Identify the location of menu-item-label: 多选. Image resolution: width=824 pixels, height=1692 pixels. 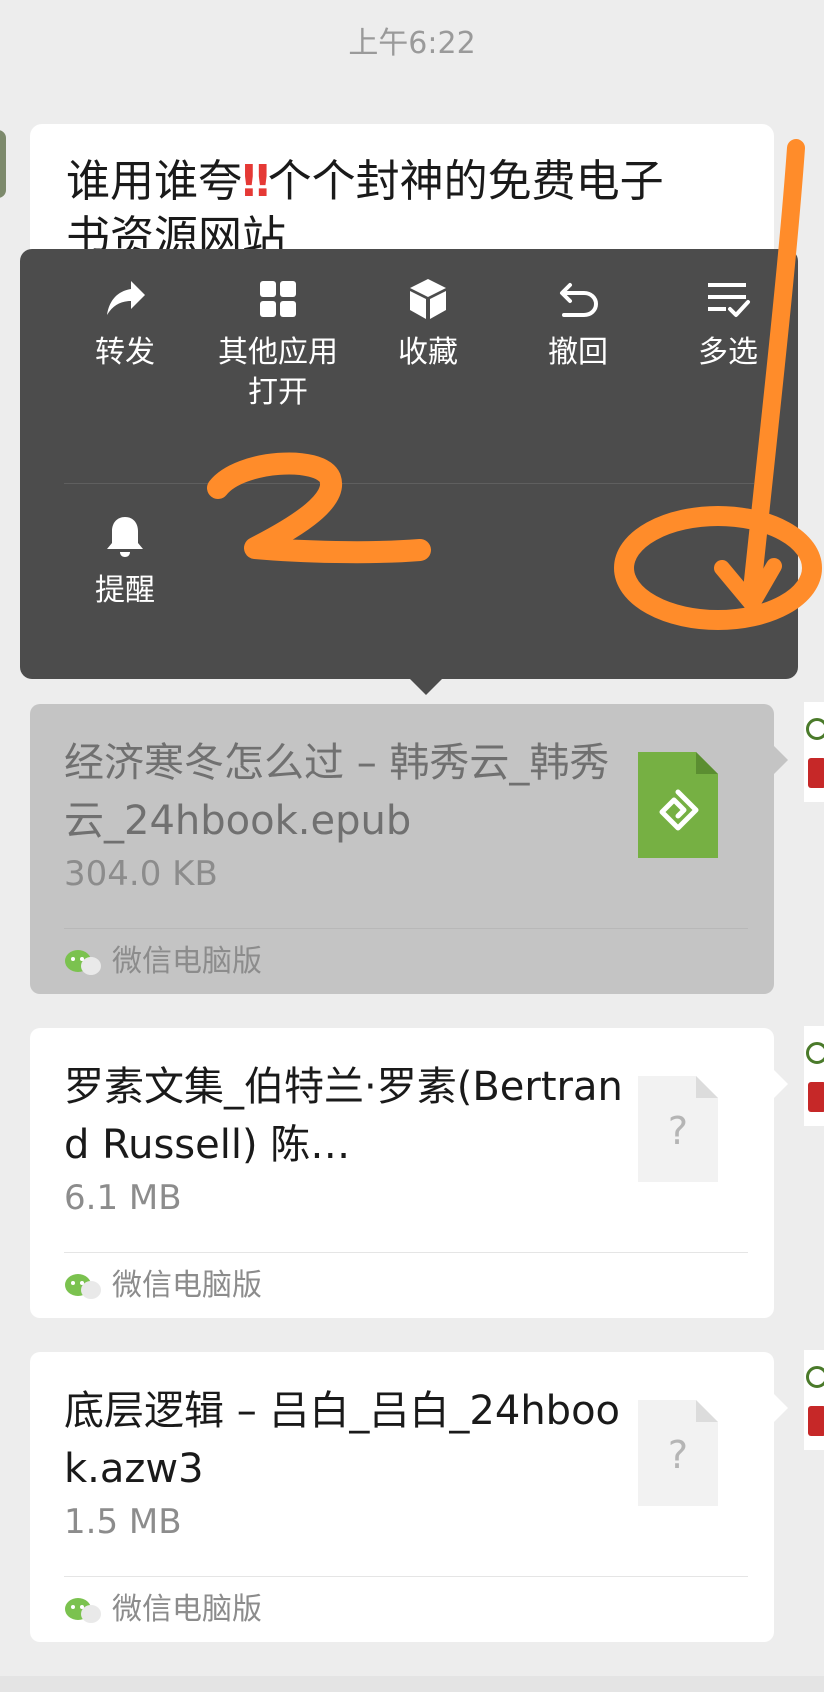
(728, 352).